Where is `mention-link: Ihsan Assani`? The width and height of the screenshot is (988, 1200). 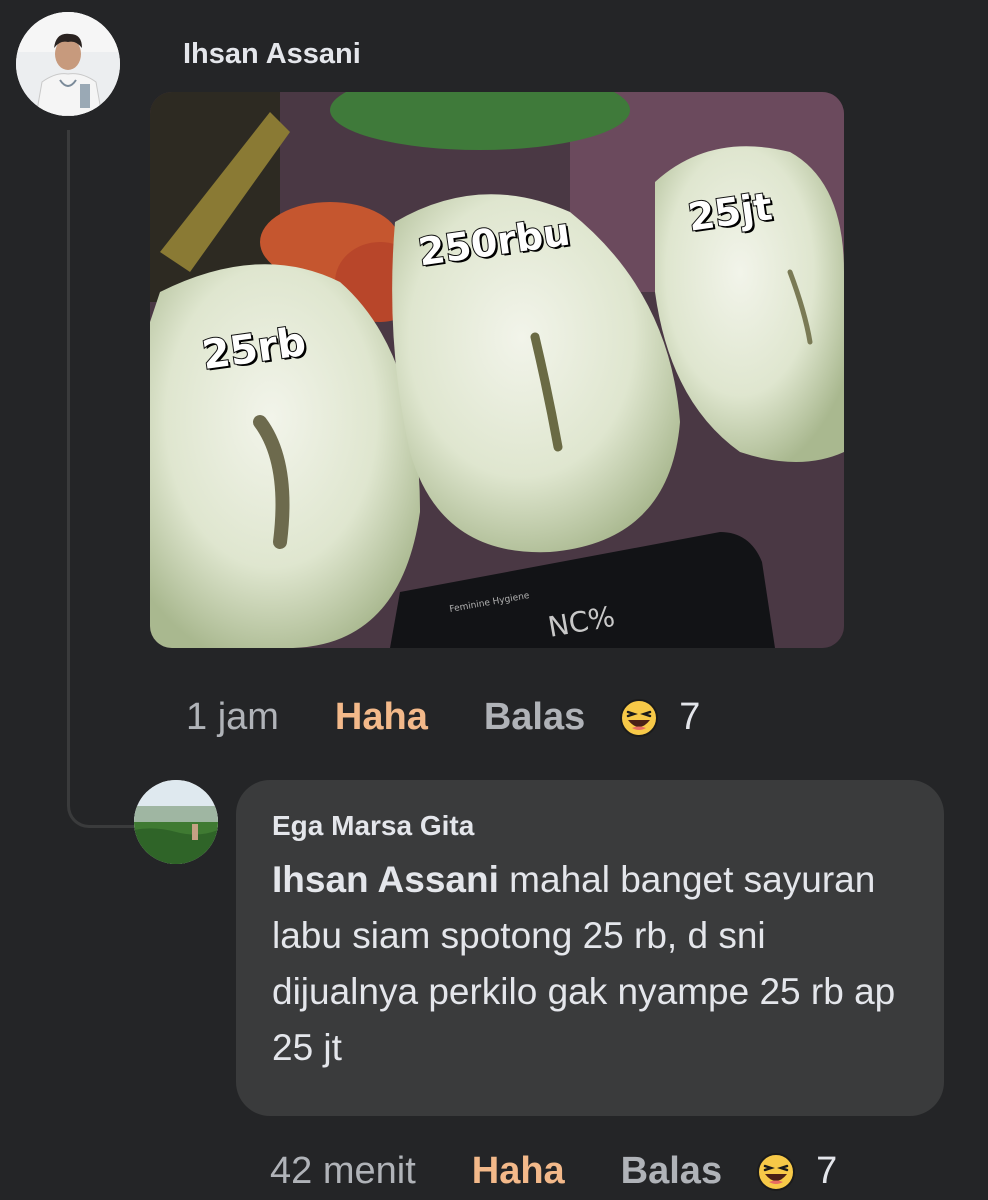
mention-link: Ihsan Assani is located at coordinates (385, 879).